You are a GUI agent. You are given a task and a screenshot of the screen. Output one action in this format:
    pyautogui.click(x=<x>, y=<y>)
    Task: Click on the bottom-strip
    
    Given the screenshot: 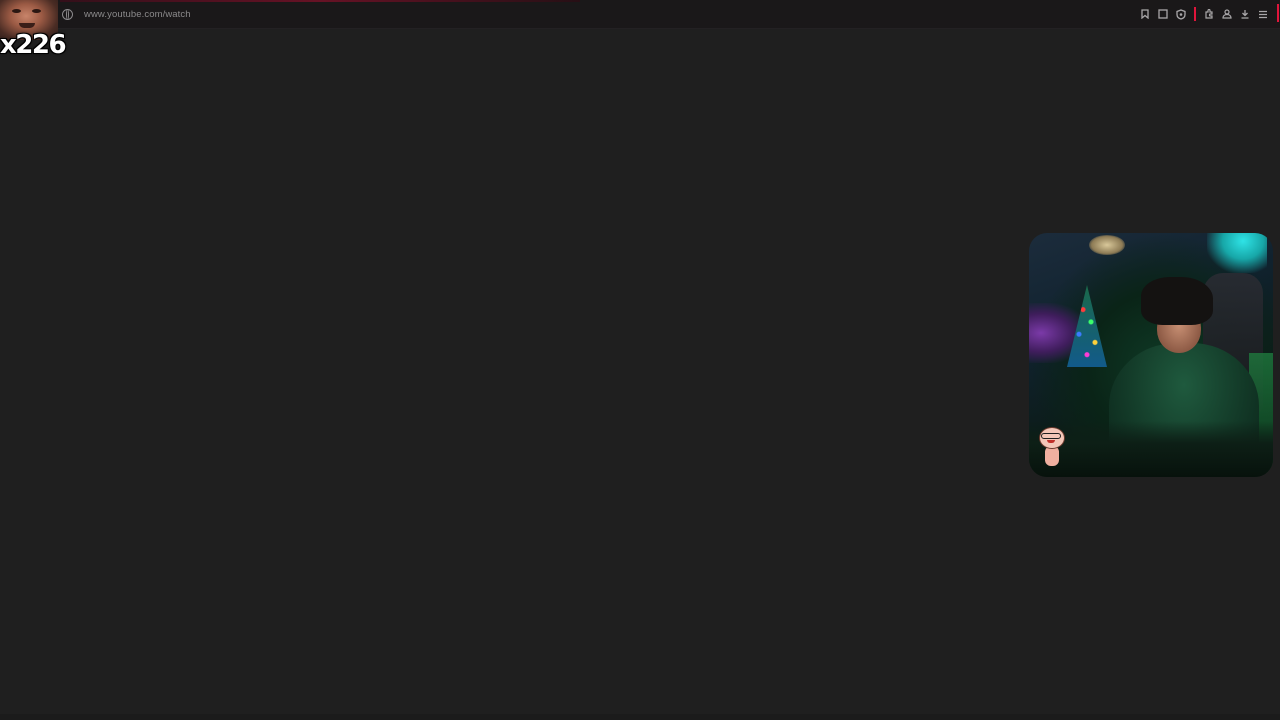 What is the action you would take?
    pyautogui.click(x=640, y=717)
    